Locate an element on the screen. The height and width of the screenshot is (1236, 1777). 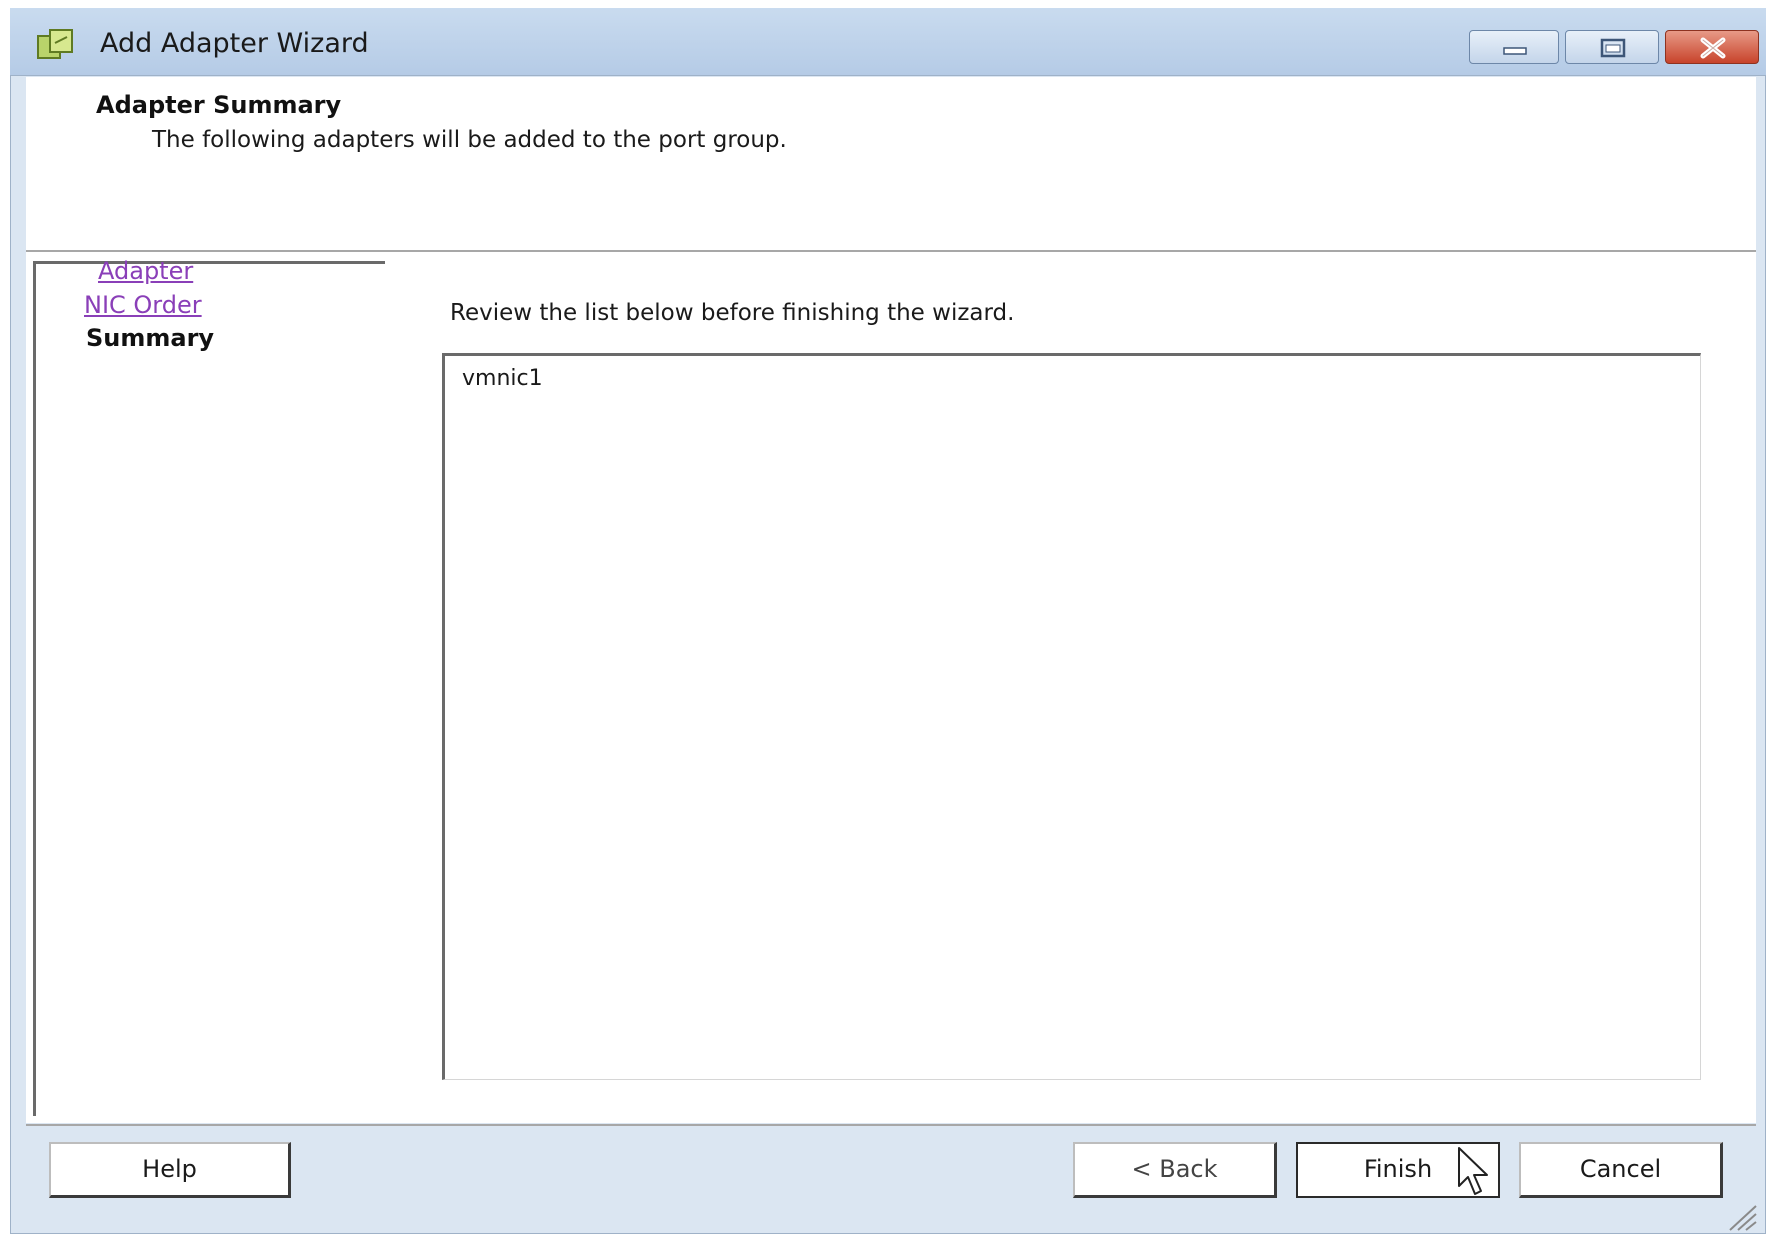
resize-grip-icon is located at coordinates (1740, 1216).